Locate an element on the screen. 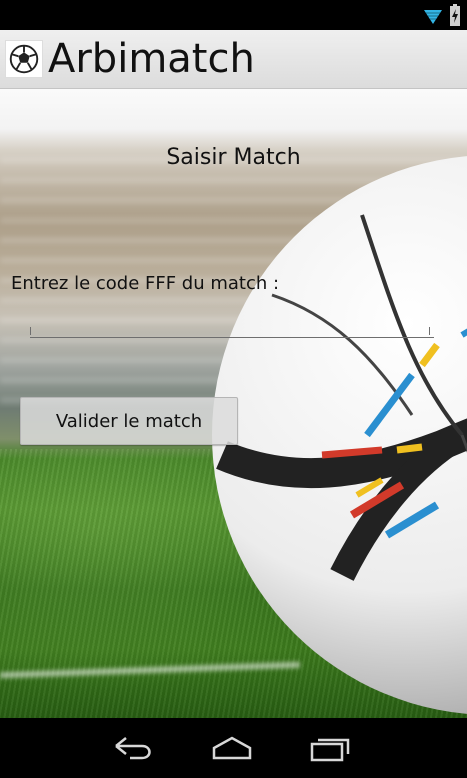 The width and height of the screenshot is (467, 778). wifi-icon is located at coordinates (433, 17).